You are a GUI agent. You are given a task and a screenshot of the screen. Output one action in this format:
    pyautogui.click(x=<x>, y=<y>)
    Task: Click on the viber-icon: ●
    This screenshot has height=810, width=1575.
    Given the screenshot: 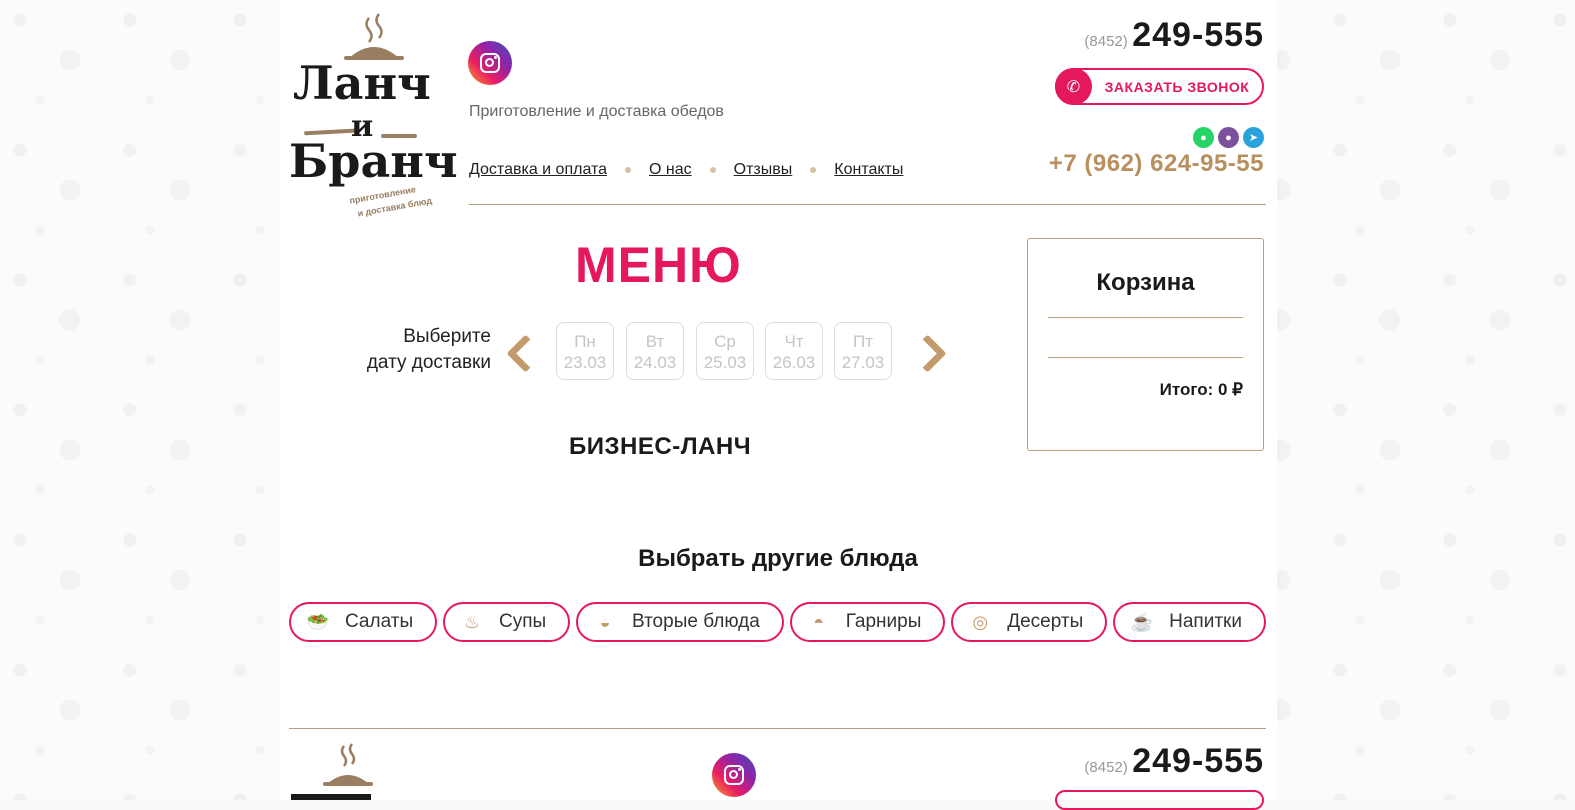 What is the action you would take?
    pyautogui.click(x=1228, y=137)
    